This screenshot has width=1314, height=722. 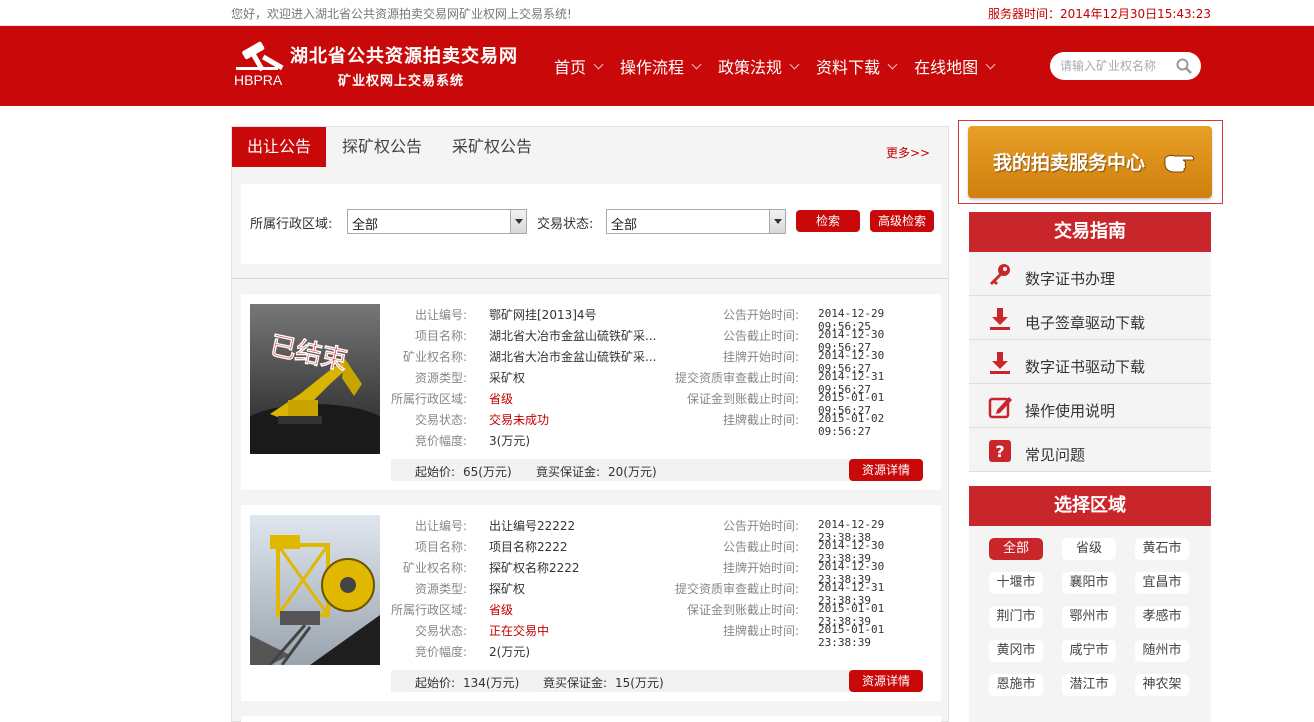 I want to click on region-filter-label: 所属行政区域:, so click(x=291, y=224).